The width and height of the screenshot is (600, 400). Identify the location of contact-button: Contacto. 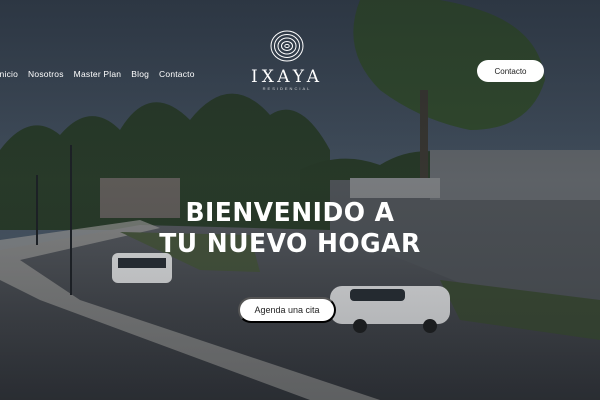
(510, 71).